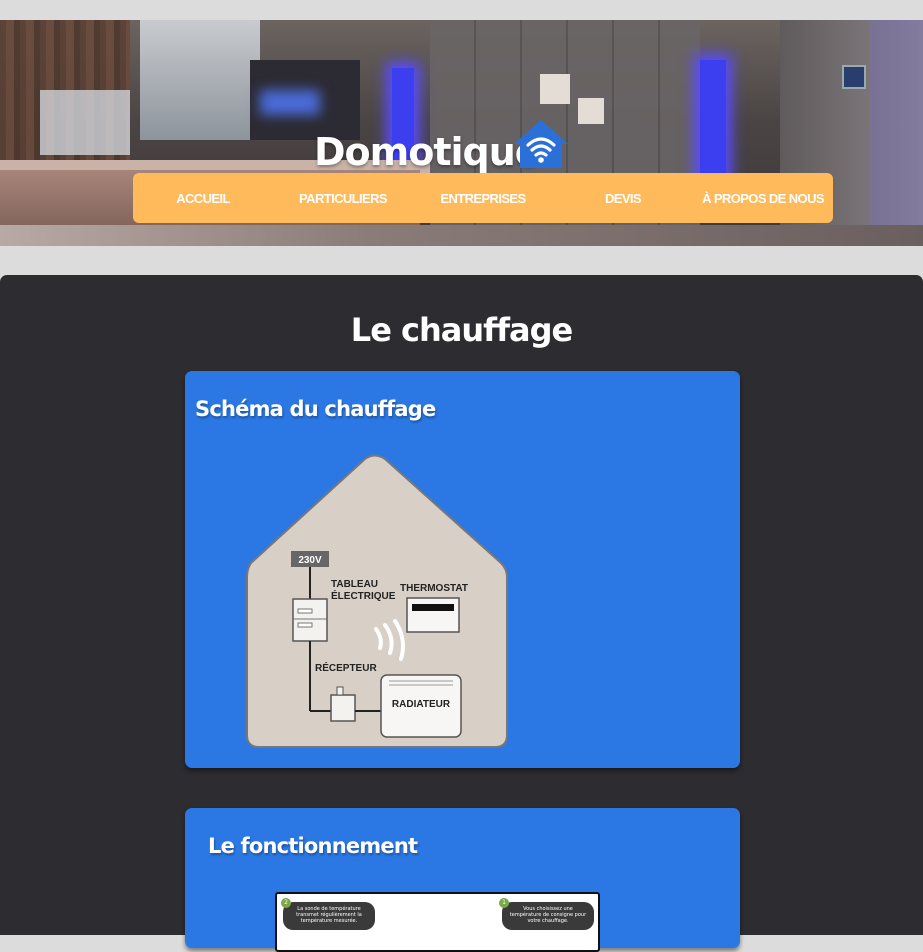 This screenshot has width=923, height=952. I want to click on nav-item-accueil: ACCUEIL, so click(203, 198).